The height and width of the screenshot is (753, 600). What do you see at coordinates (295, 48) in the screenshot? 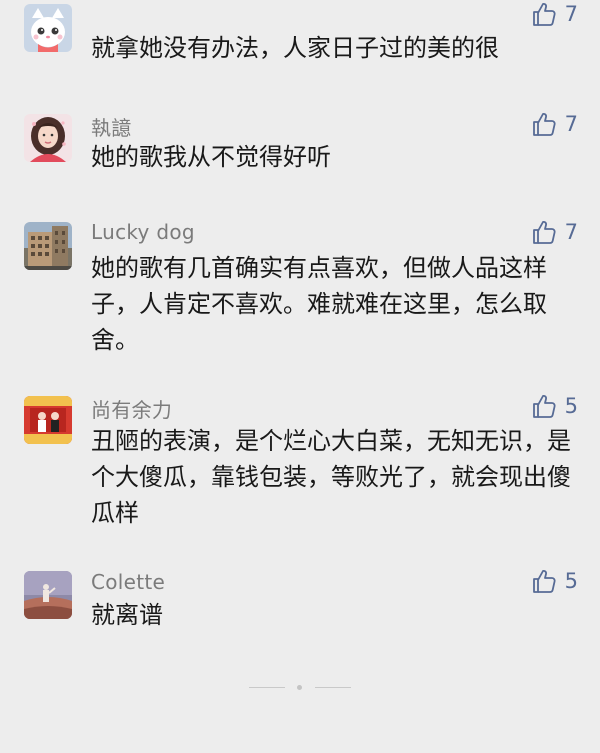
I see `comment-text: 就拿她没有办法，人家日子过的美的很` at bounding box center [295, 48].